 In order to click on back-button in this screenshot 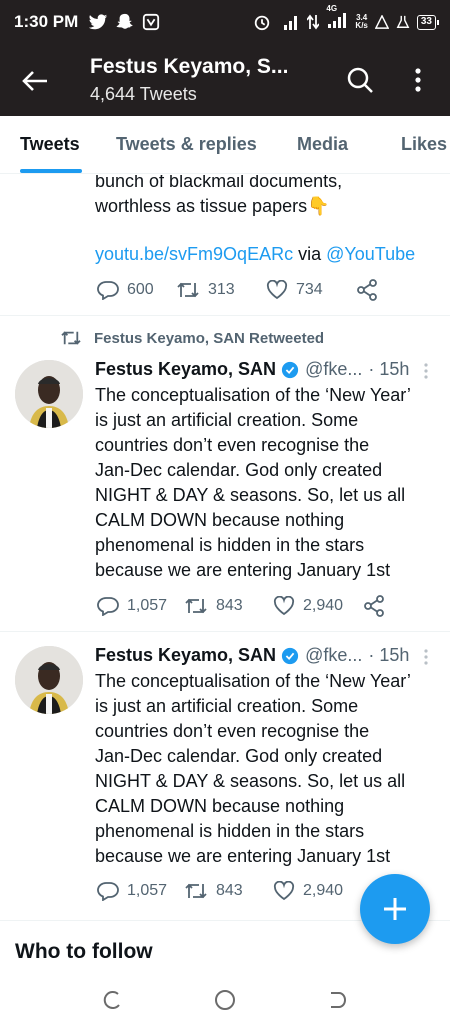, I will do `click(35, 81)`.